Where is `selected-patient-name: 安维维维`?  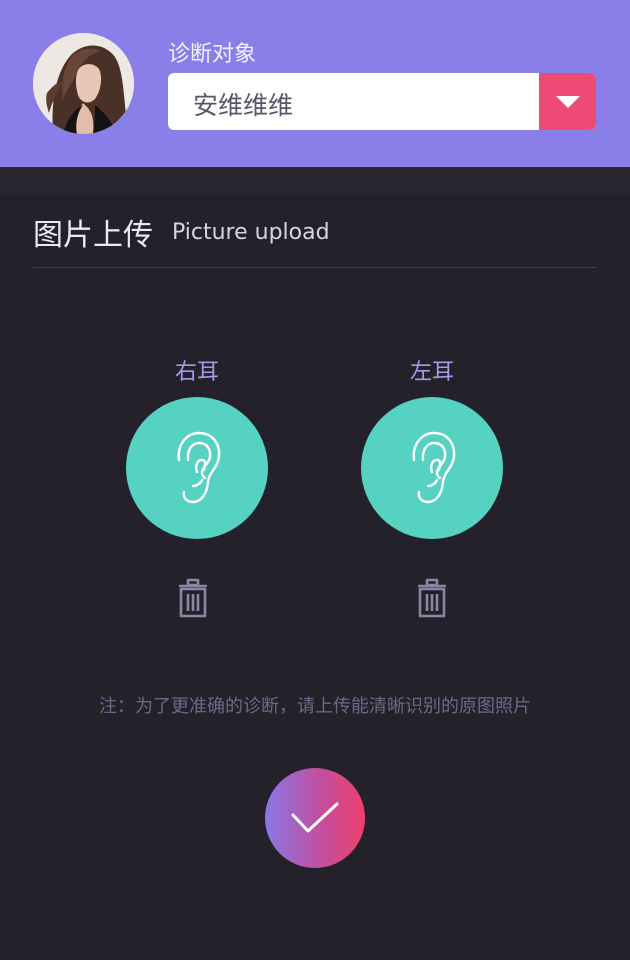
selected-patient-name: 安维维维 is located at coordinates (243, 105).